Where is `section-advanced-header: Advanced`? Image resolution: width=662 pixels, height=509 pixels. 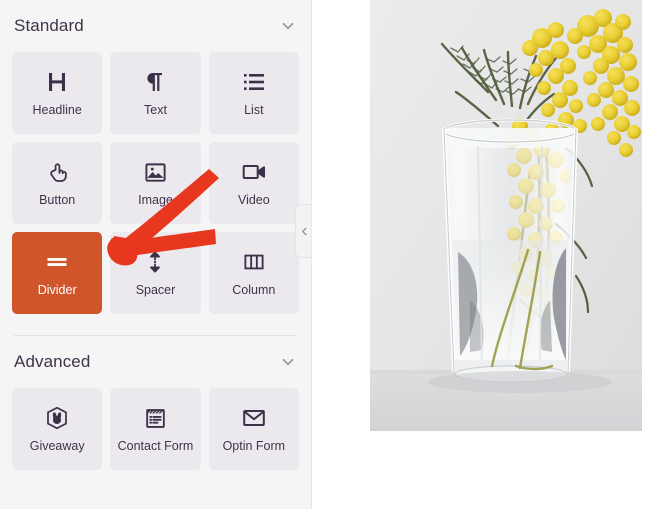
section-advanced-header: Advanced is located at coordinates (155, 362).